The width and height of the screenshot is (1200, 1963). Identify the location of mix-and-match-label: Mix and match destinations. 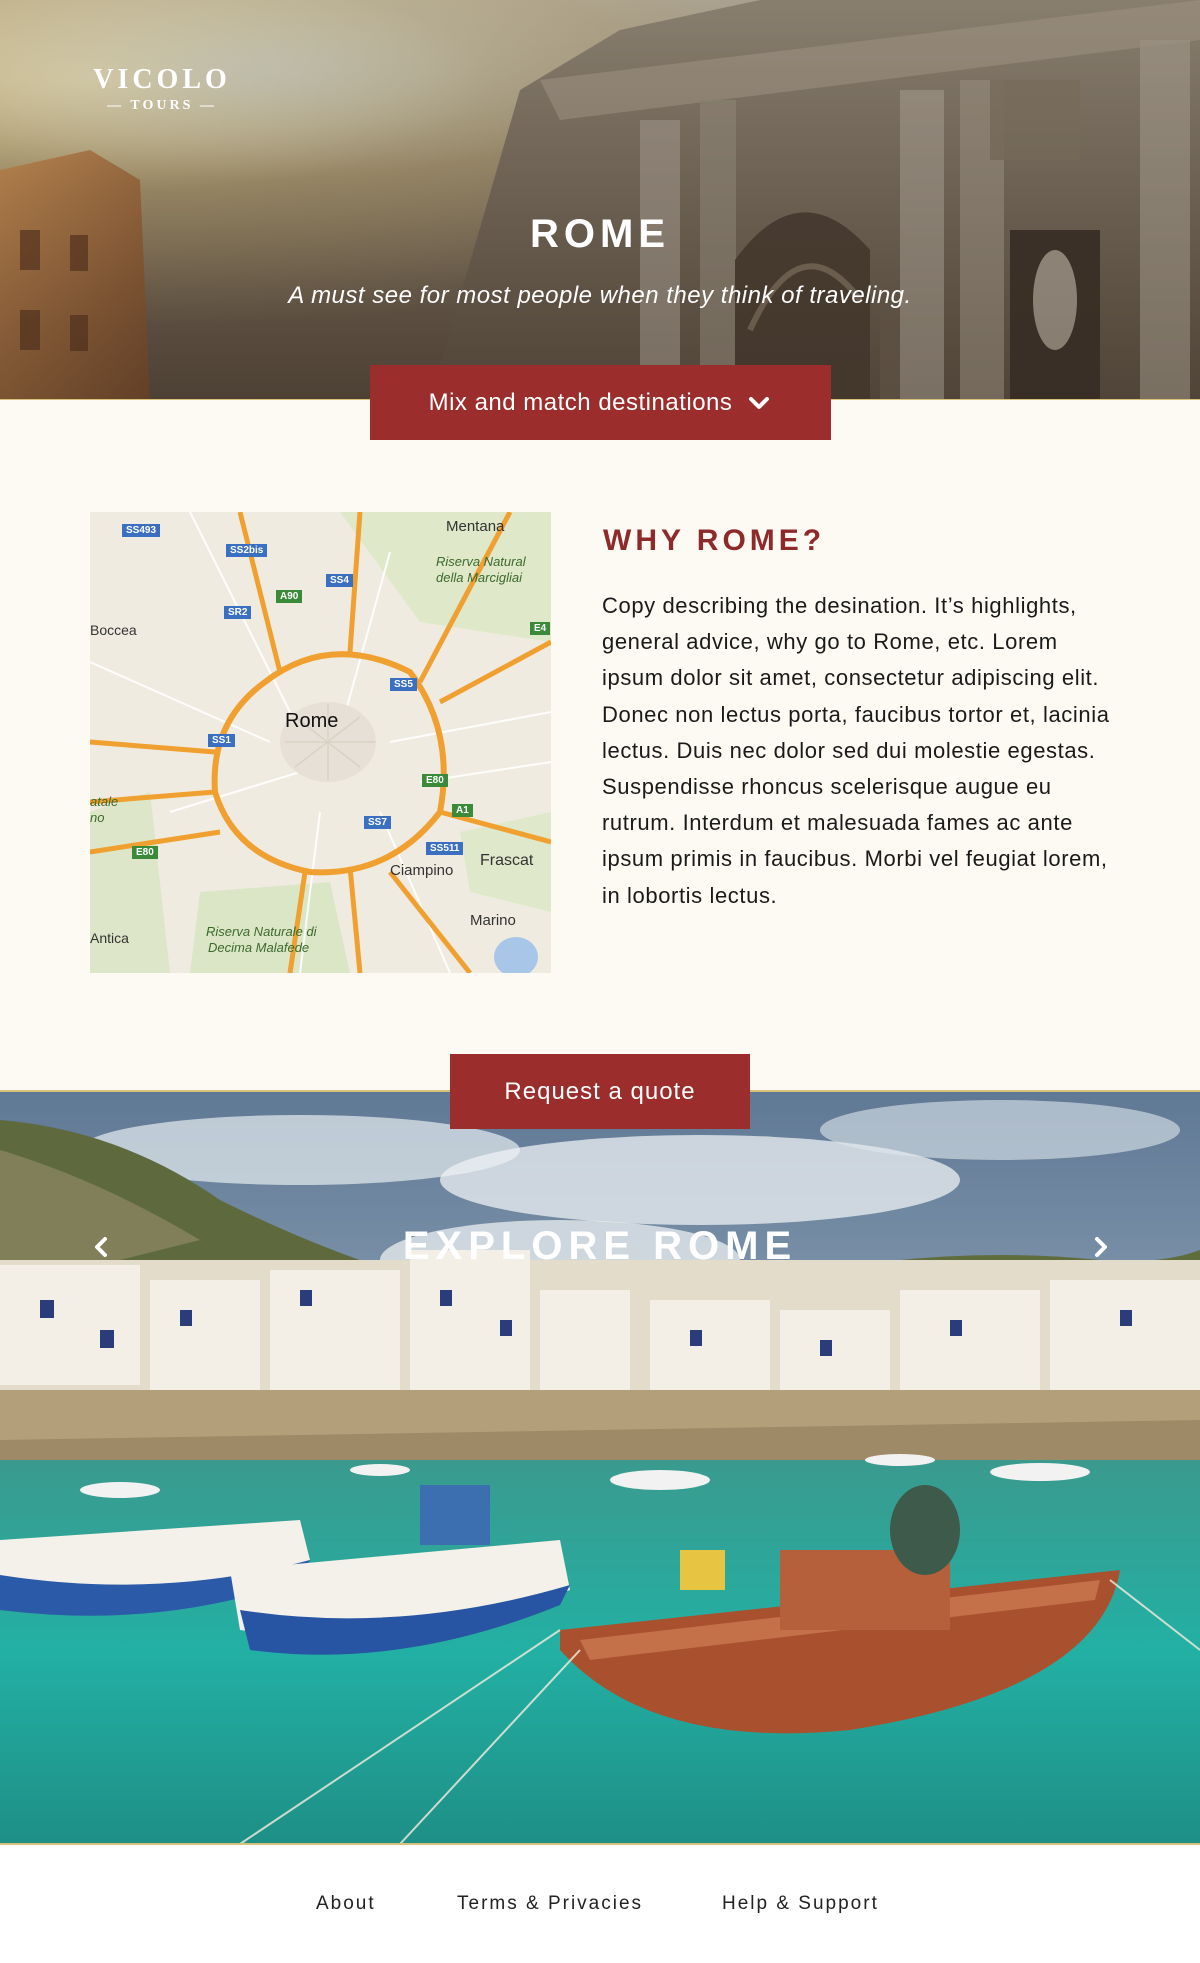
(580, 402).